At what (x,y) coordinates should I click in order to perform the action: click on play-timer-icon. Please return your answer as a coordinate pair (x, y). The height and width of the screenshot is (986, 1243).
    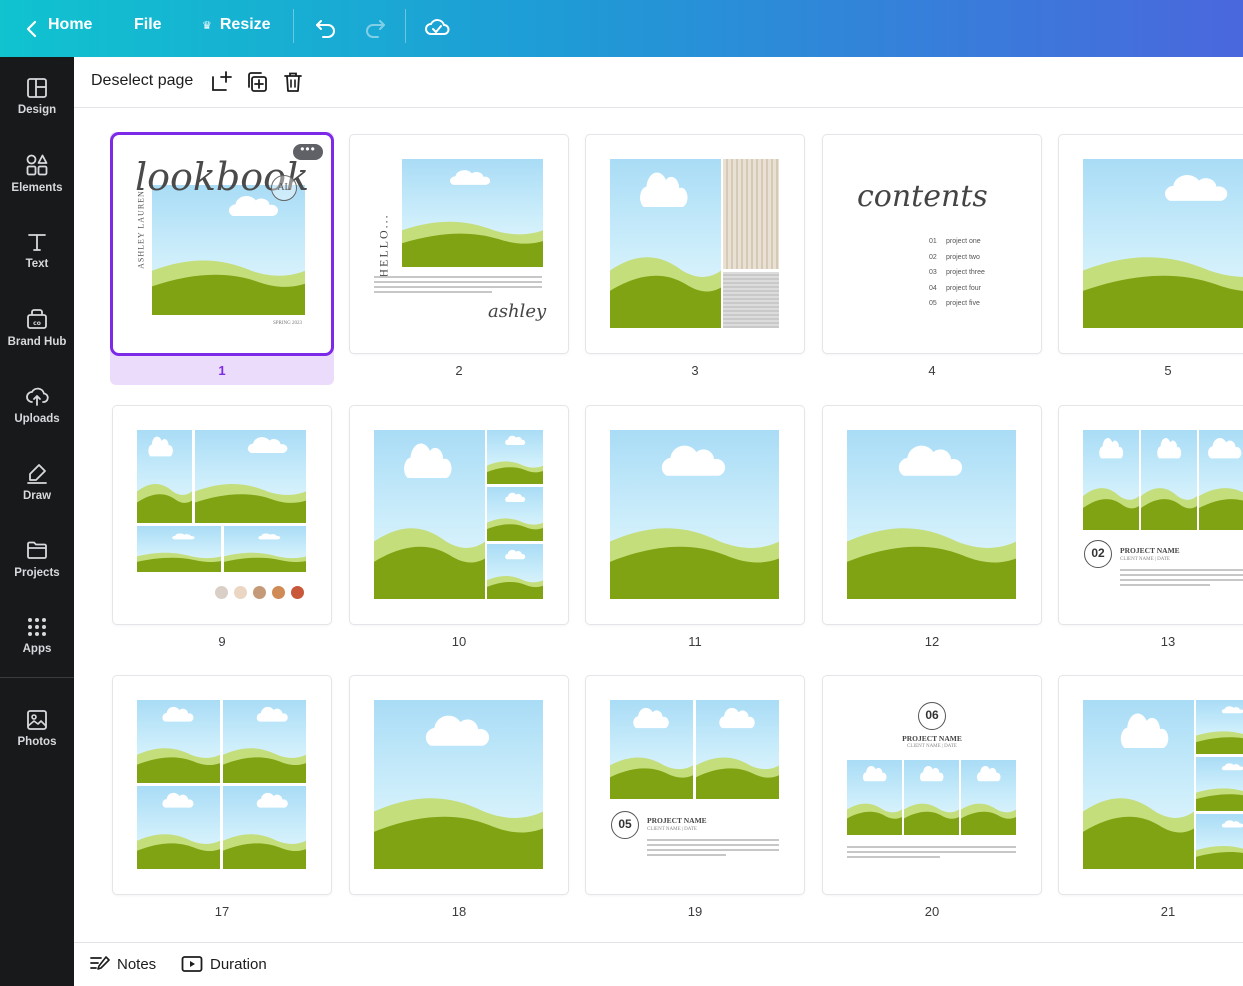
    Looking at the image, I should click on (192, 964).